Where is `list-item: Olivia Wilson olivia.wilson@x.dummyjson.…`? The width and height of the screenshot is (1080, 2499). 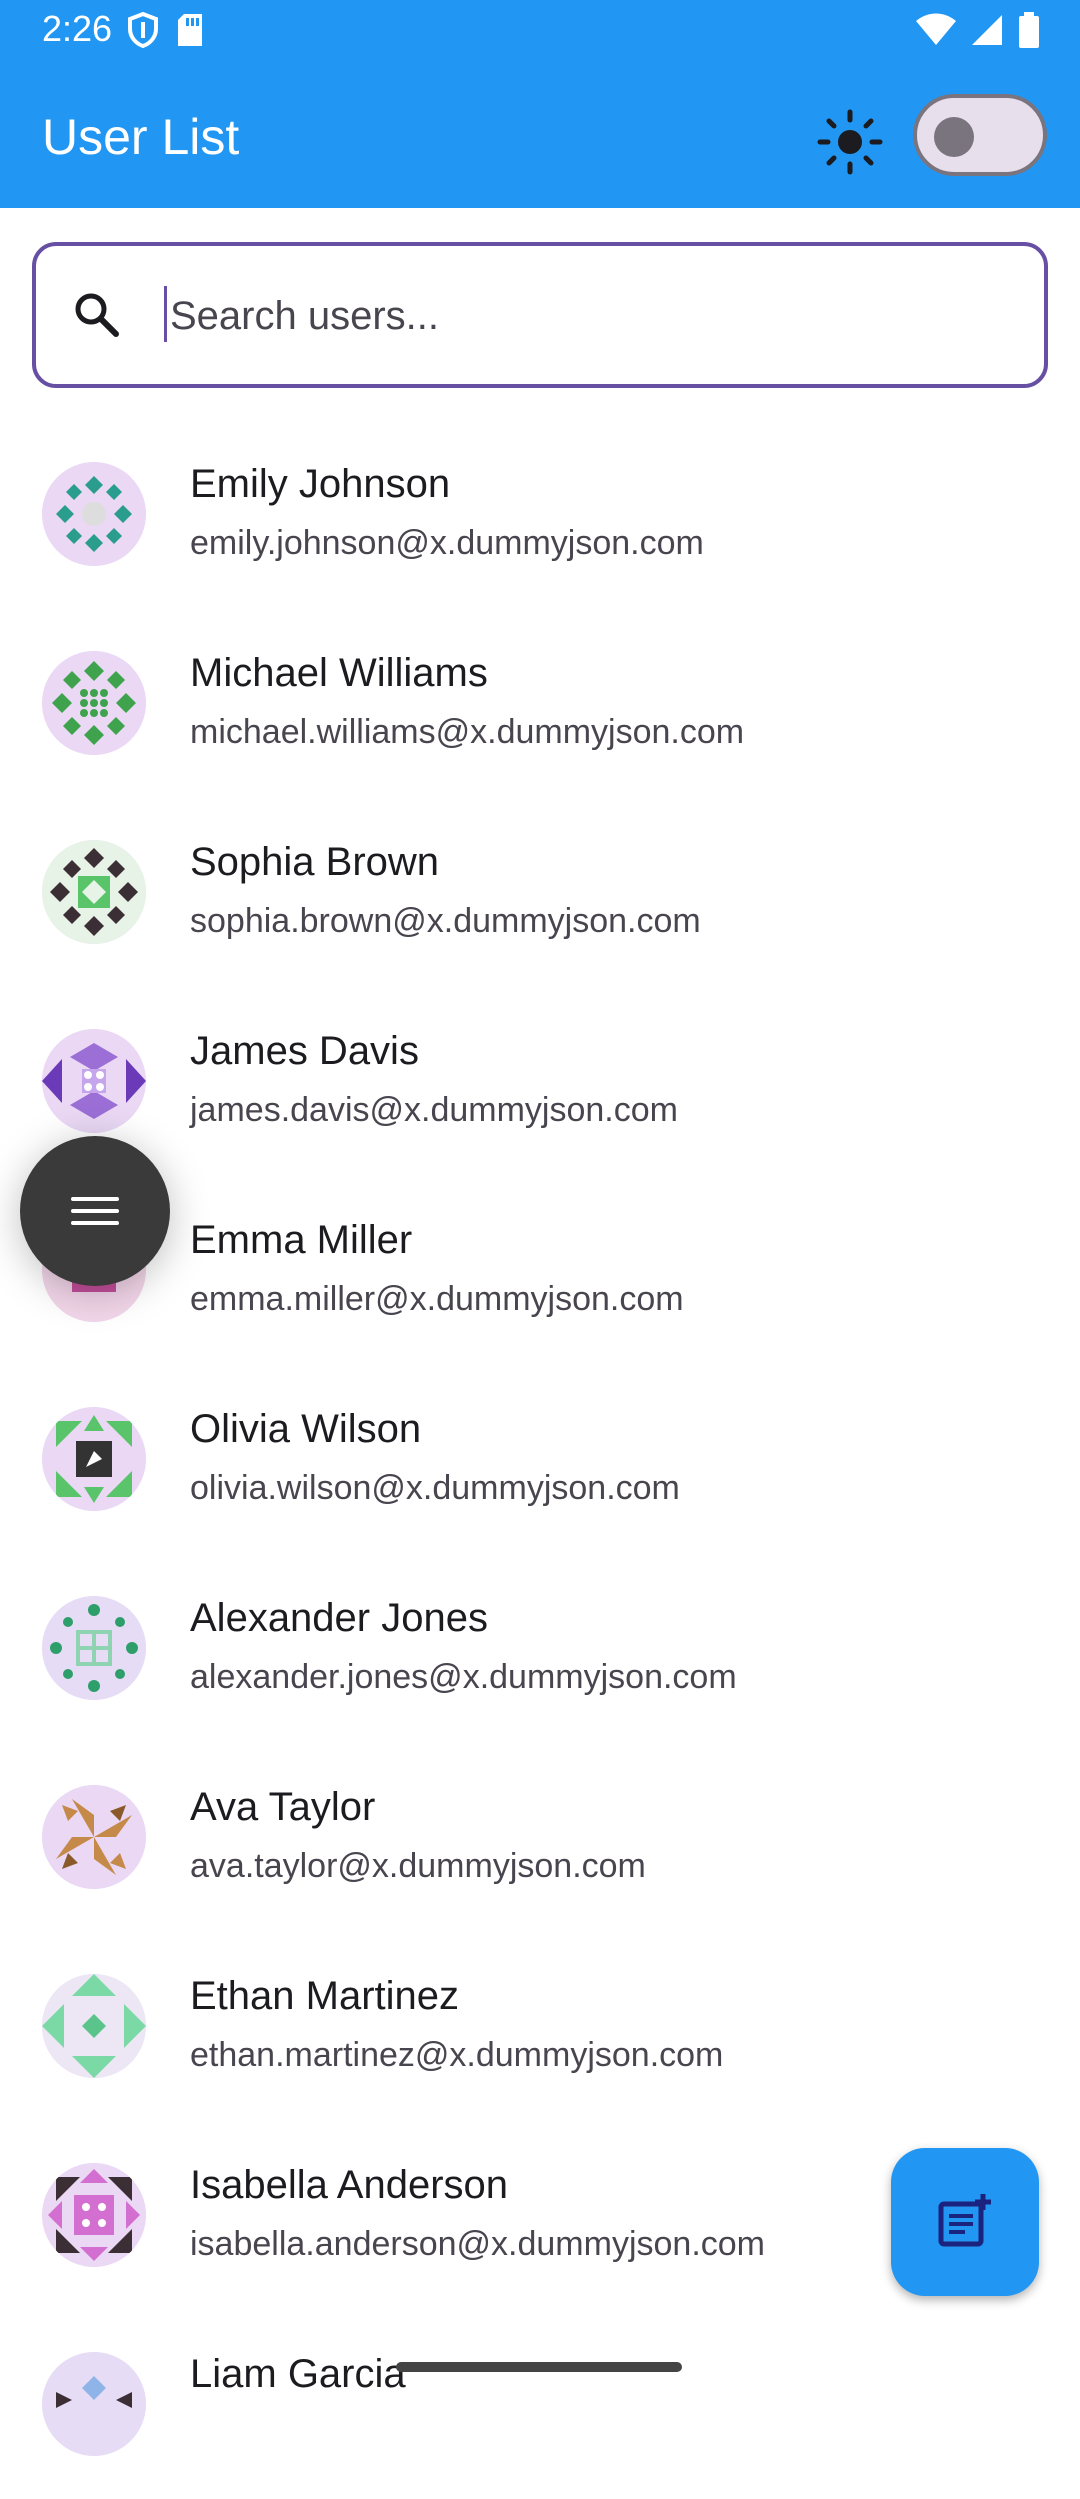 list-item: Olivia Wilson olivia.wilson@x.dummyjson.… is located at coordinates (540, 1459).